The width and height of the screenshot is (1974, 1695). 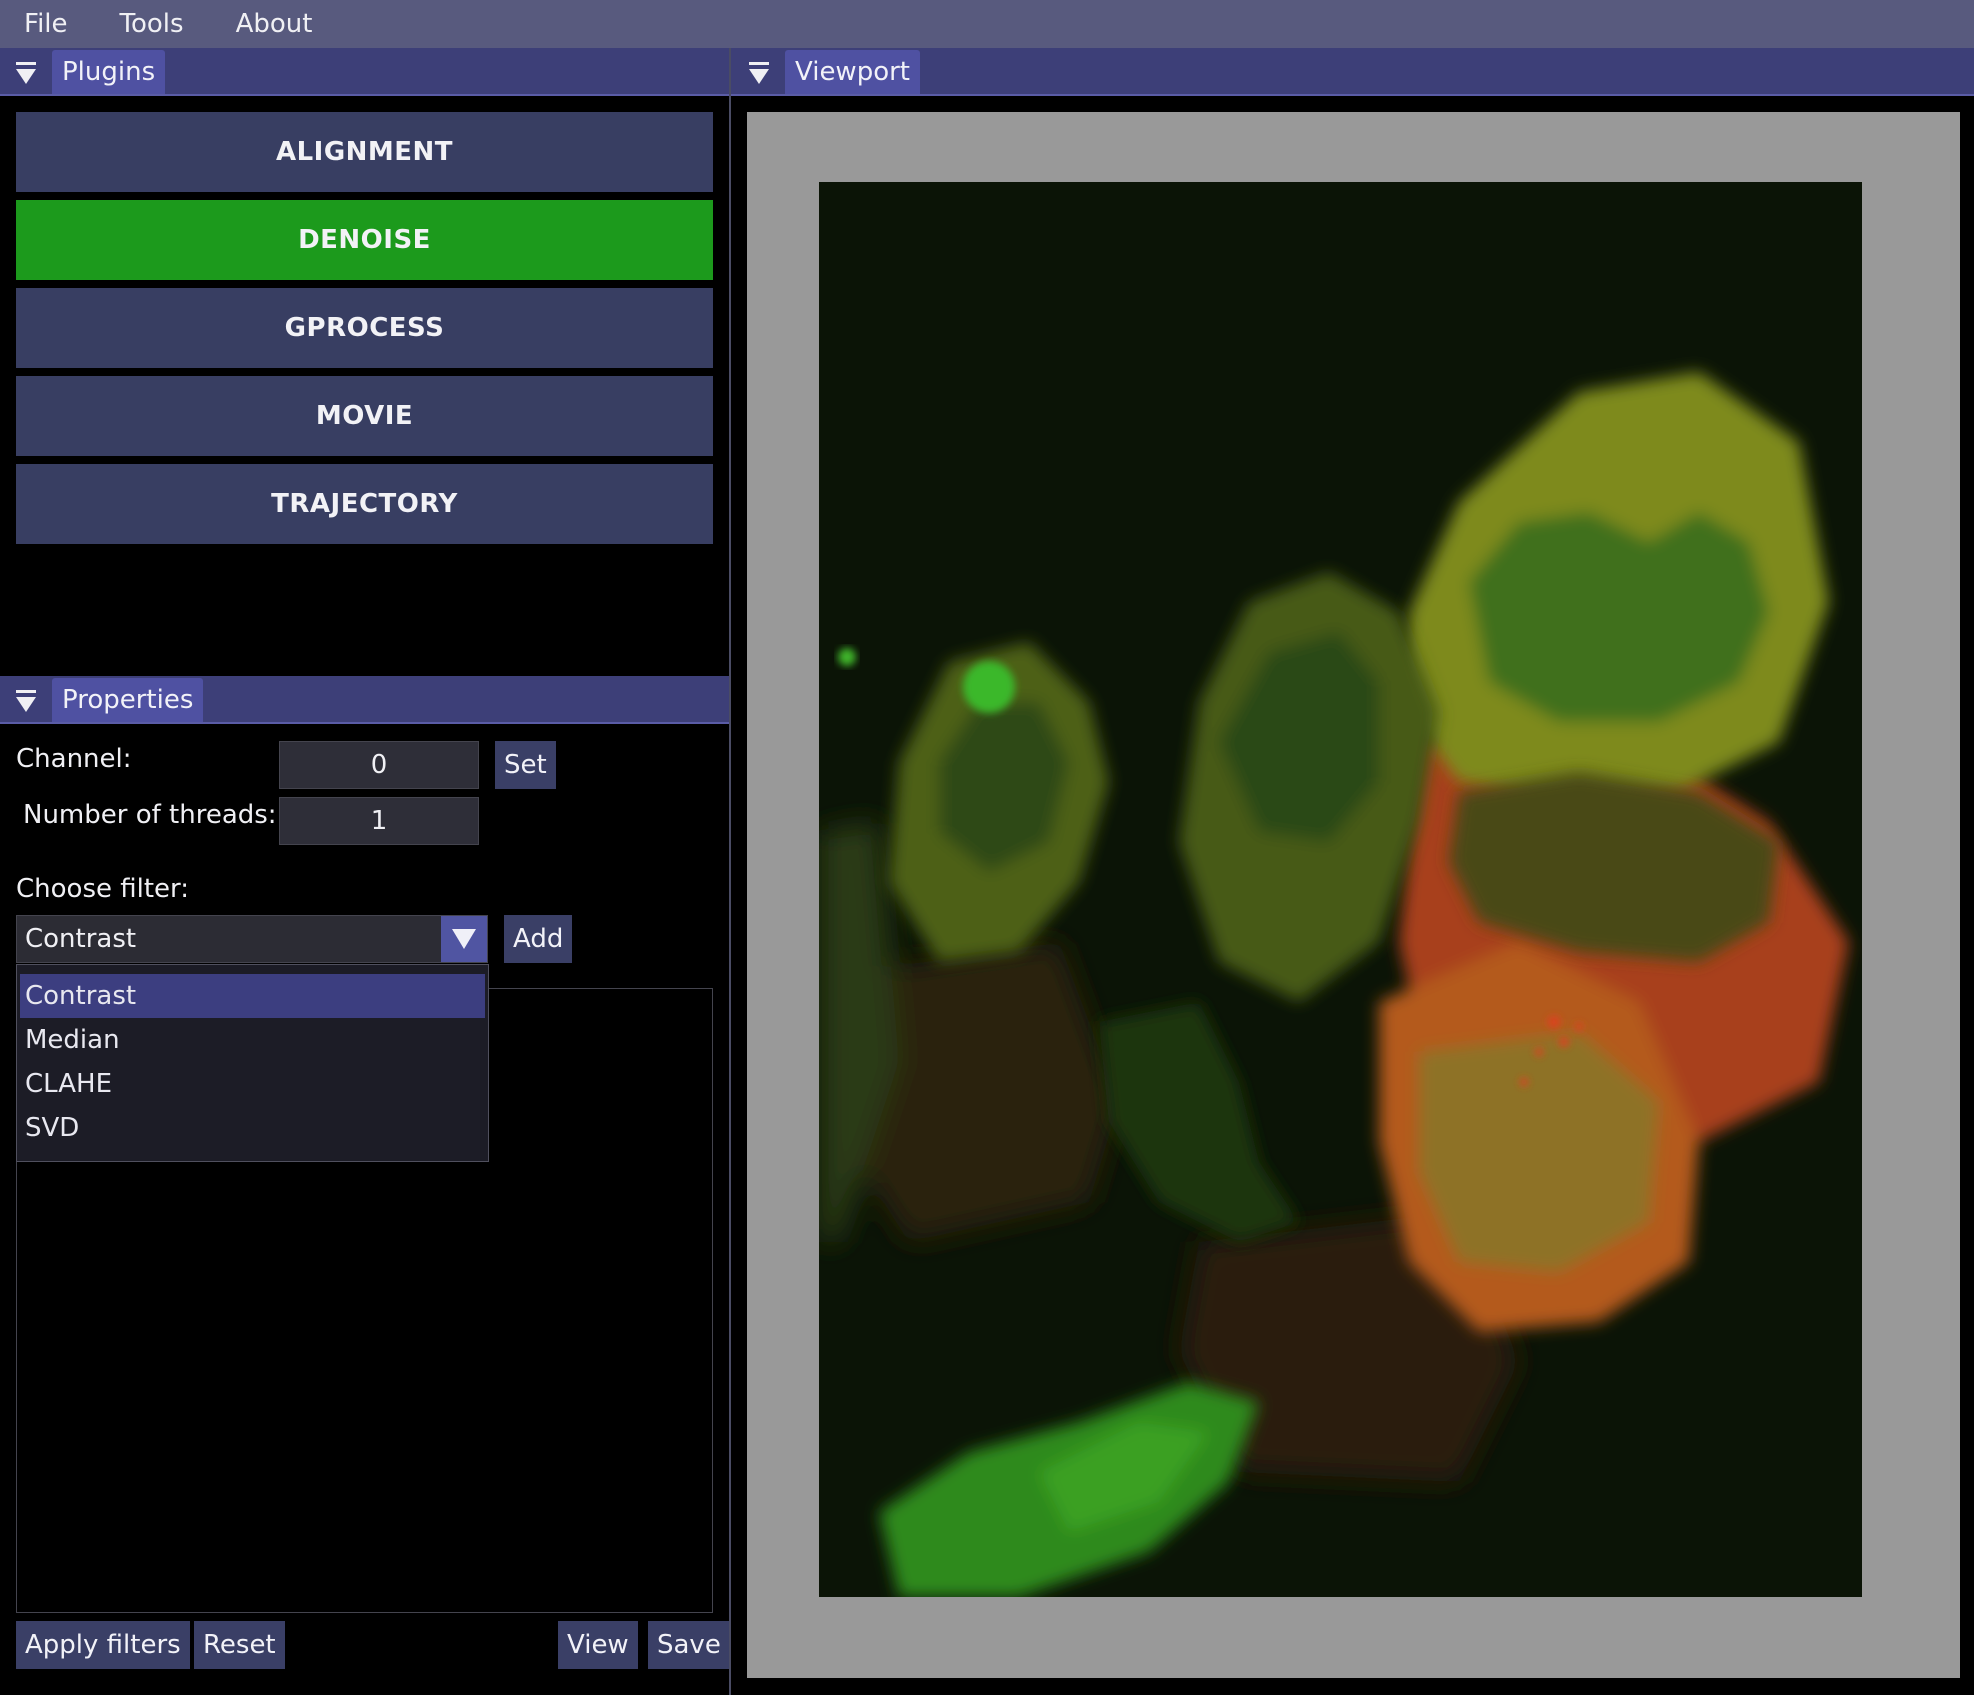 What do you see at coordinates (364, 700) in the screenshot?
I see `properties-panel-header: Properties` at bounding box center [364, 700].